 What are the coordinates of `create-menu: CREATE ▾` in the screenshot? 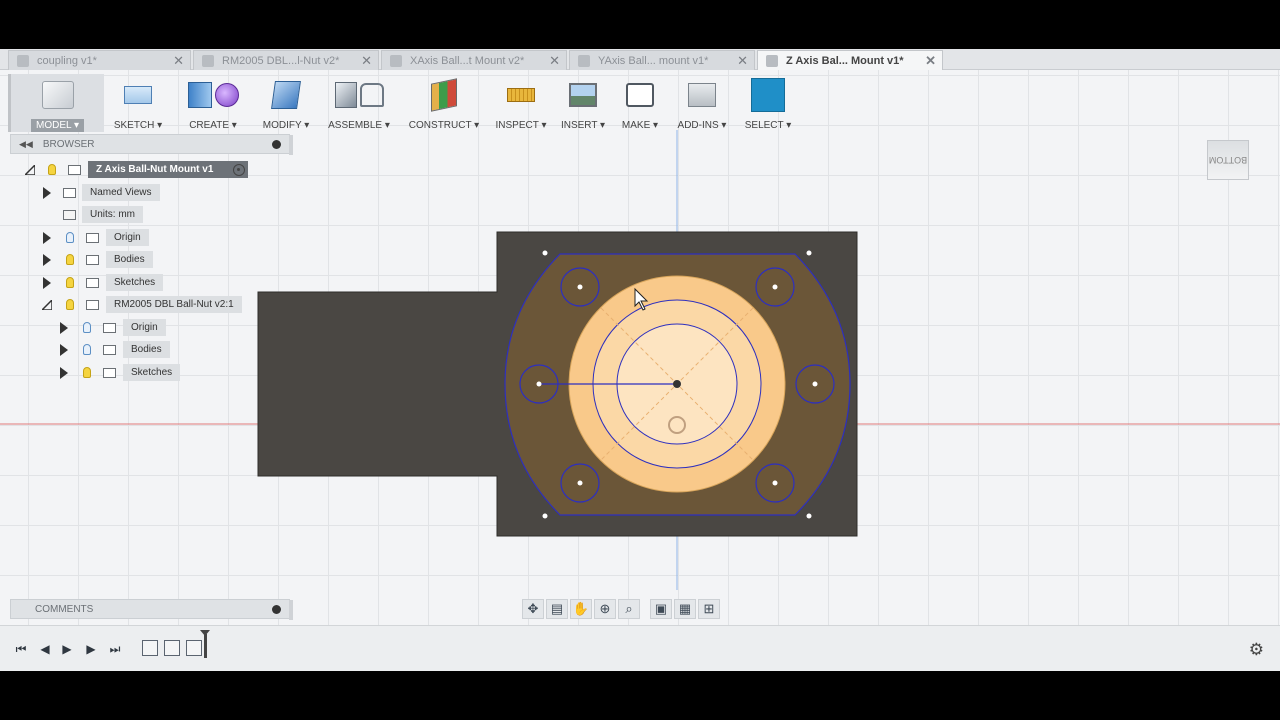 It's located at (213, 103).